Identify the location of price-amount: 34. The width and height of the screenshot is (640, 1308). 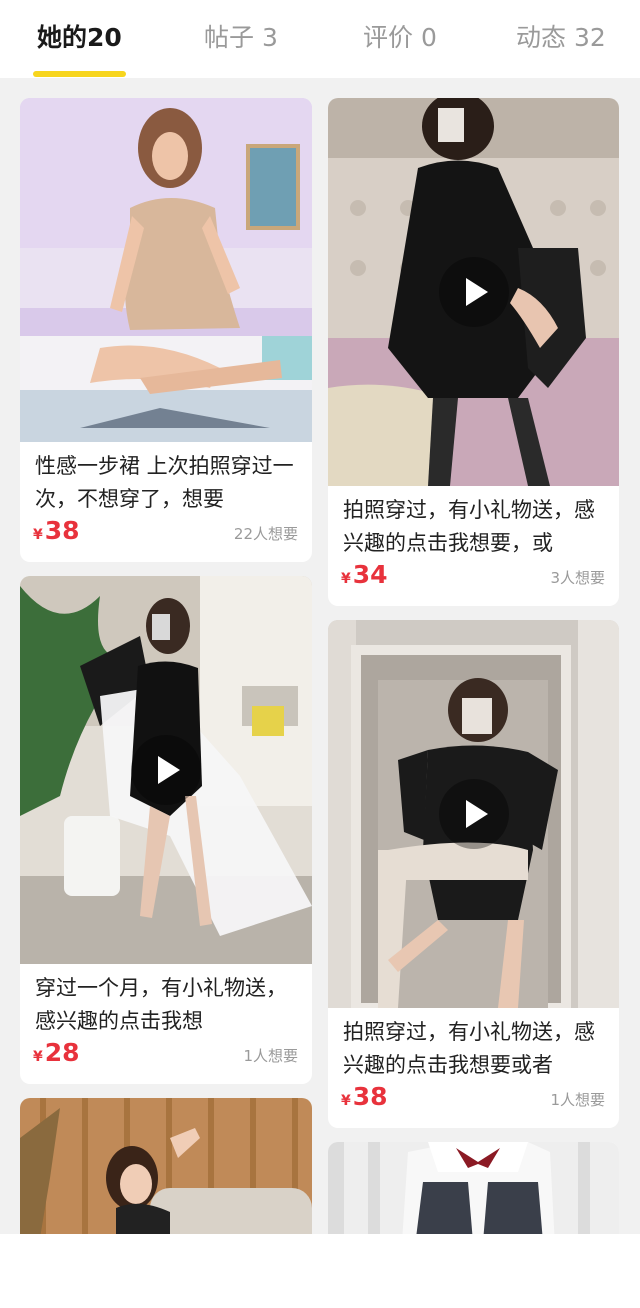
(370, 574).